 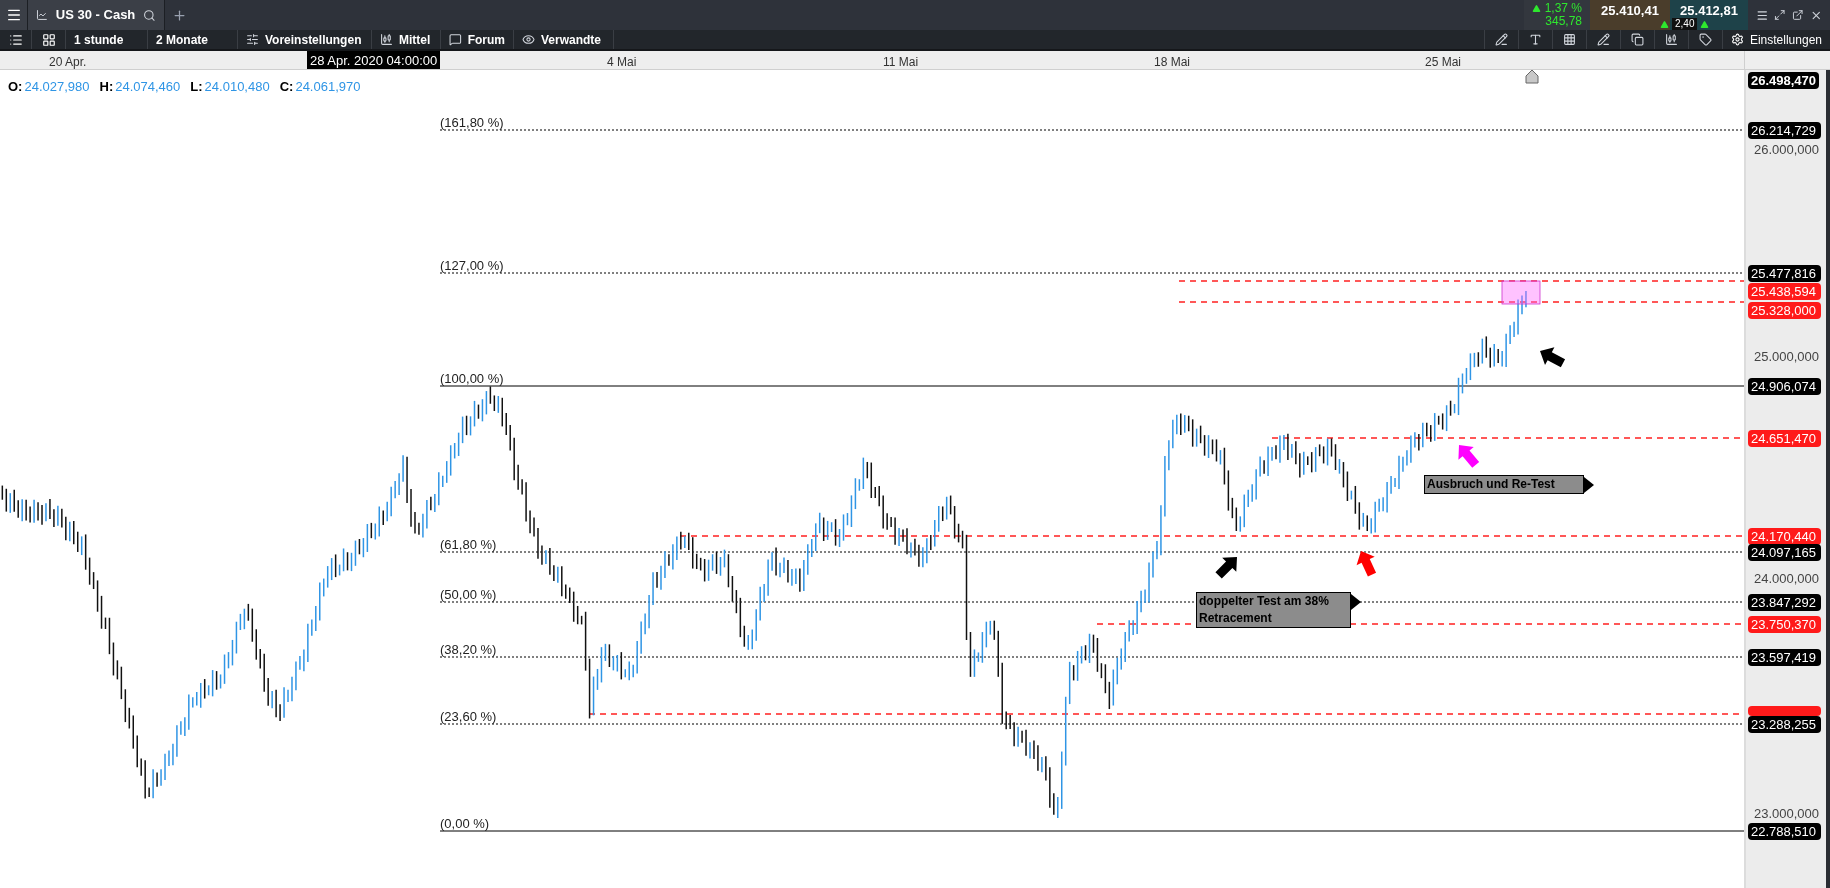 What do you see at coordinates (1709, 10) in the screenshot?
I see `buy-price: 25.412,81` at bounding box center [1709, 10].